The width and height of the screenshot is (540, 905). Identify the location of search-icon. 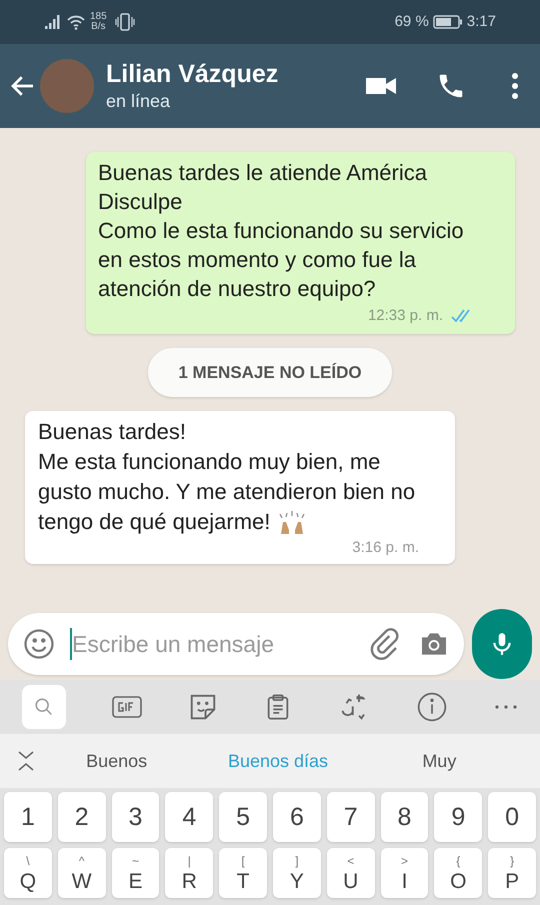
(44, 707).